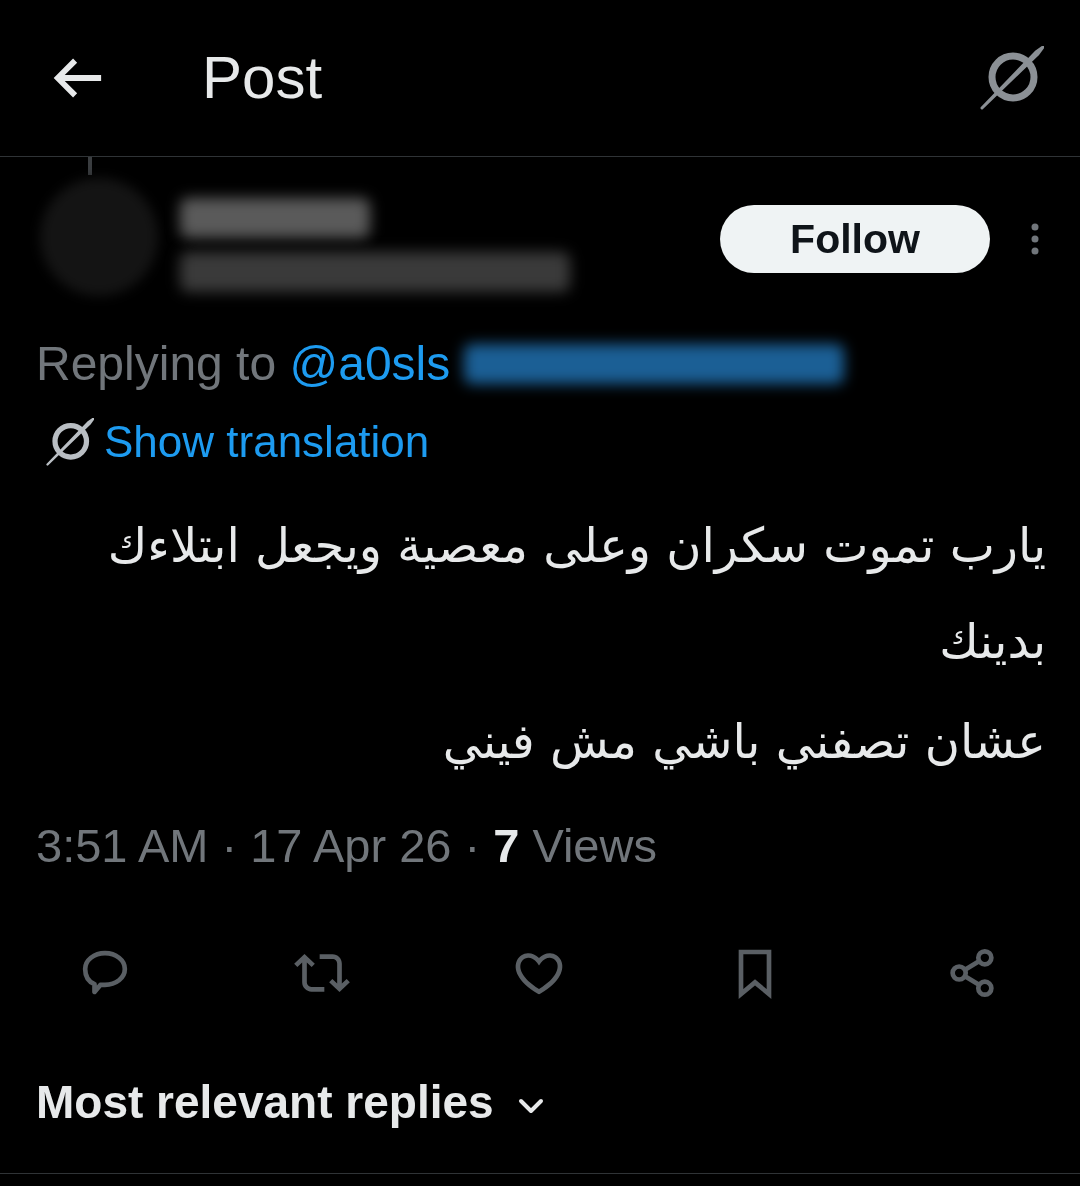 Image resolution: width=1080 pixels, height=1186 pixels. Describe the element at coordinates (262, 78) in the screenshot. I see `page-title: Post` at that location.